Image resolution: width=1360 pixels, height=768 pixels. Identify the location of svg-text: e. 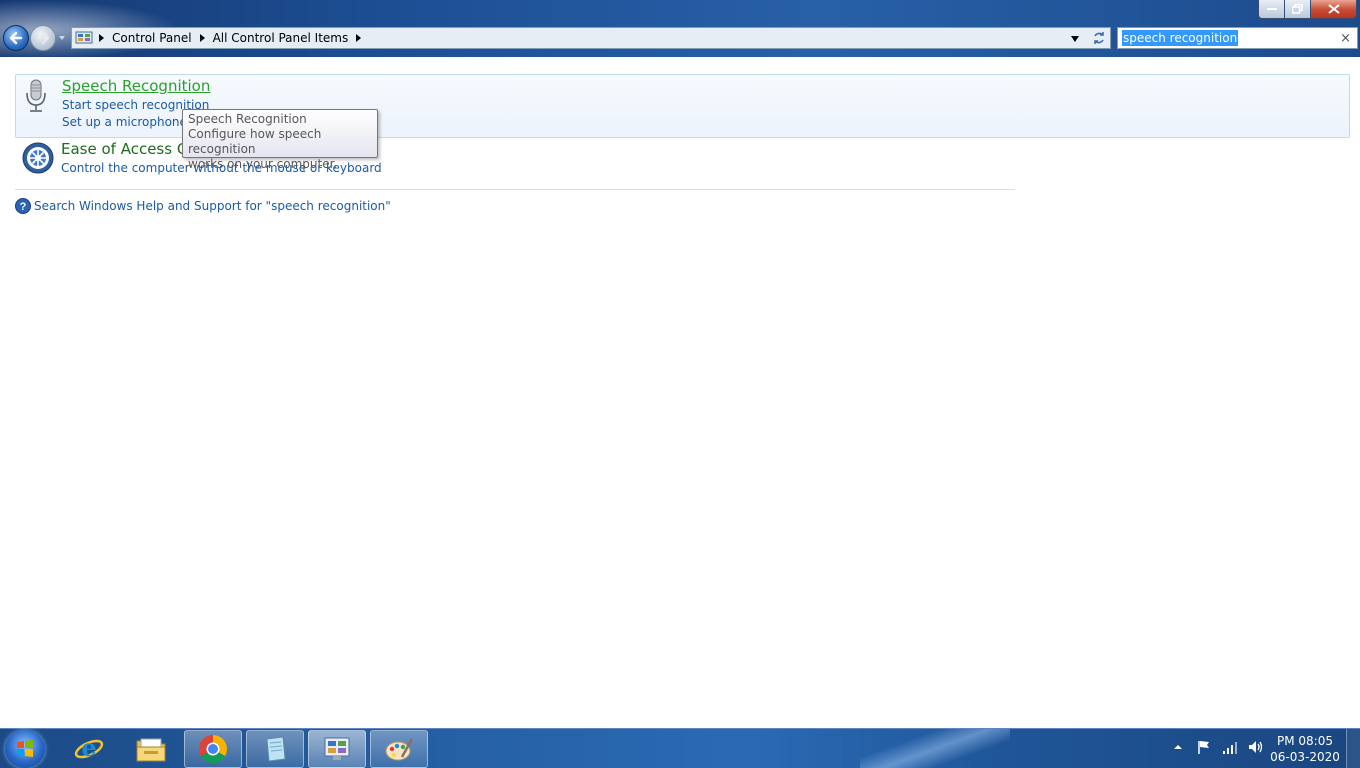
(88, 748).